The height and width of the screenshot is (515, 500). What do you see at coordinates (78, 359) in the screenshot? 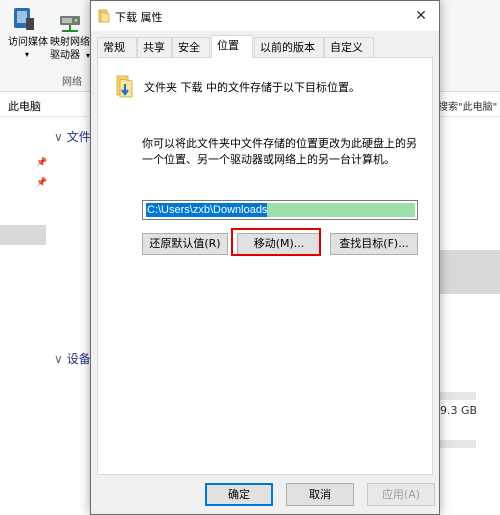
I see `section-devices-label: 设备` at bounding box center [78, 359].